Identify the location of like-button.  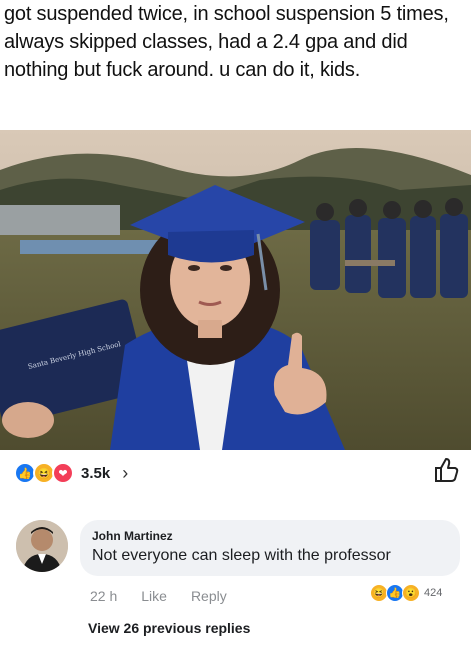
(446, 470).